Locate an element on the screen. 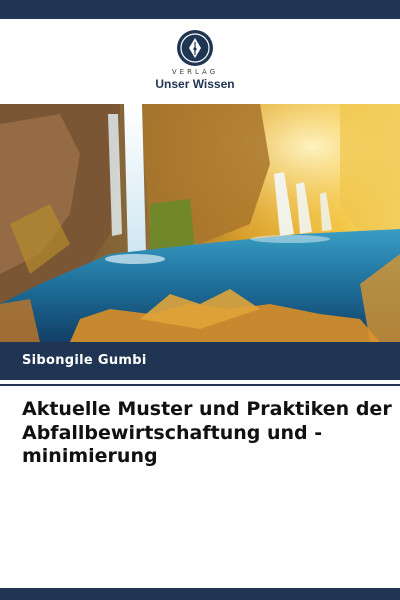  divider is located at coordinates (200, 385).